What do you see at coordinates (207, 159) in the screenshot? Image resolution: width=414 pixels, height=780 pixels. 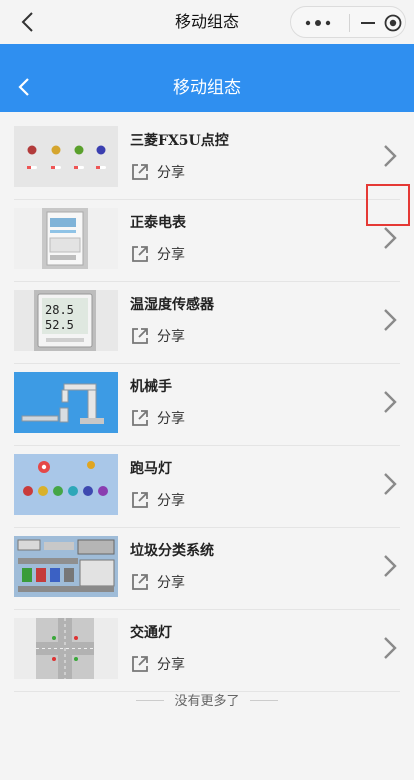 I see `list-item: 三菱FX5U点控 分享` at bounding box center [207, 159].